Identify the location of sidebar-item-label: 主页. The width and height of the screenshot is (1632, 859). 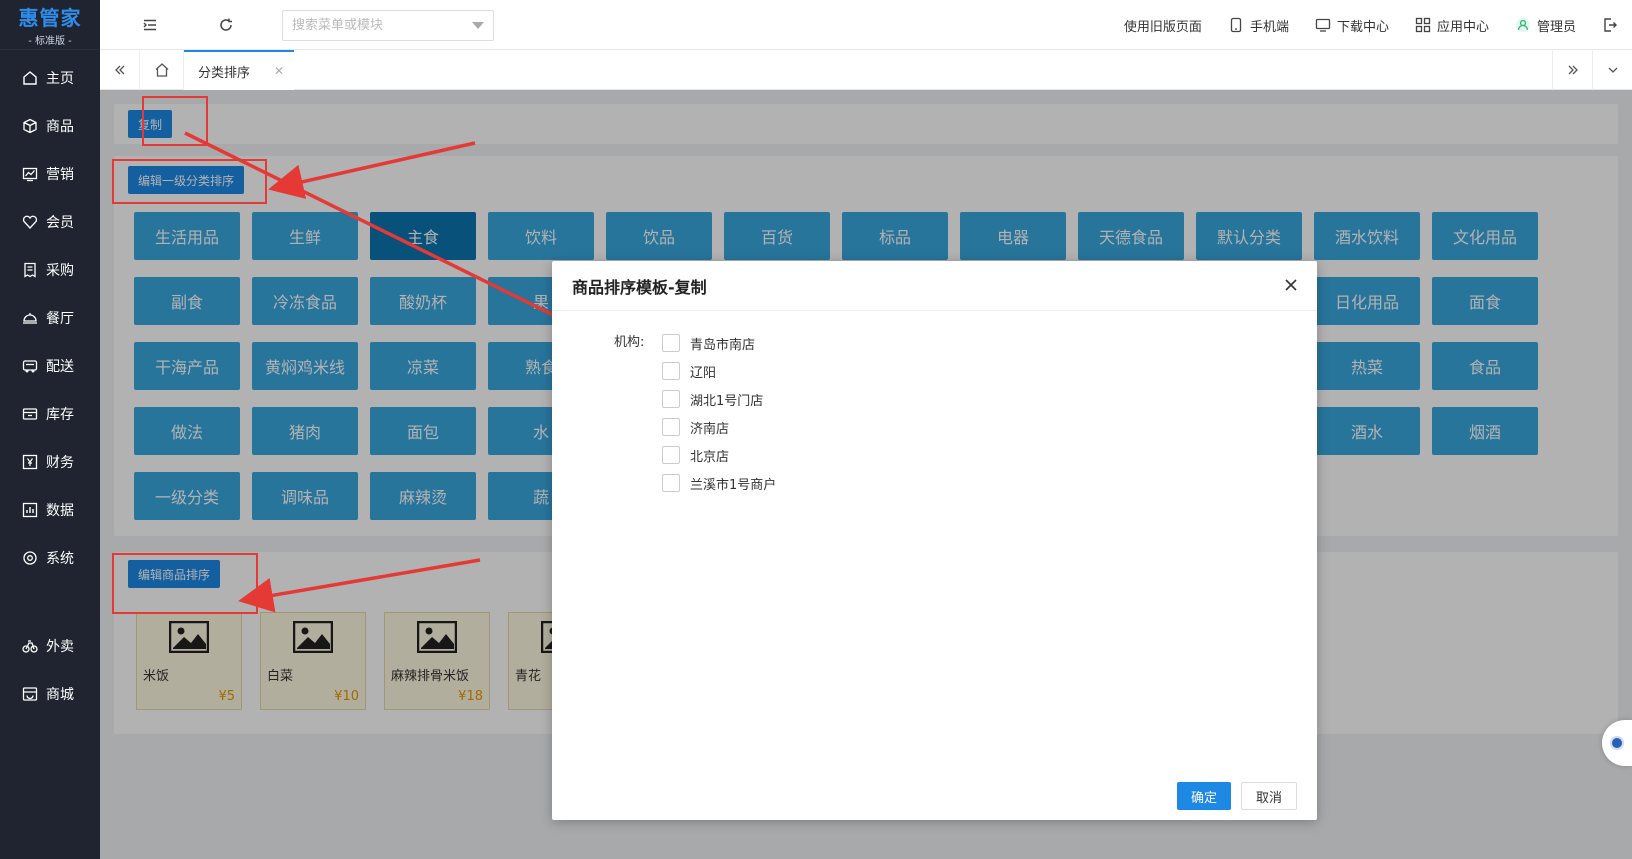
(60, 79).